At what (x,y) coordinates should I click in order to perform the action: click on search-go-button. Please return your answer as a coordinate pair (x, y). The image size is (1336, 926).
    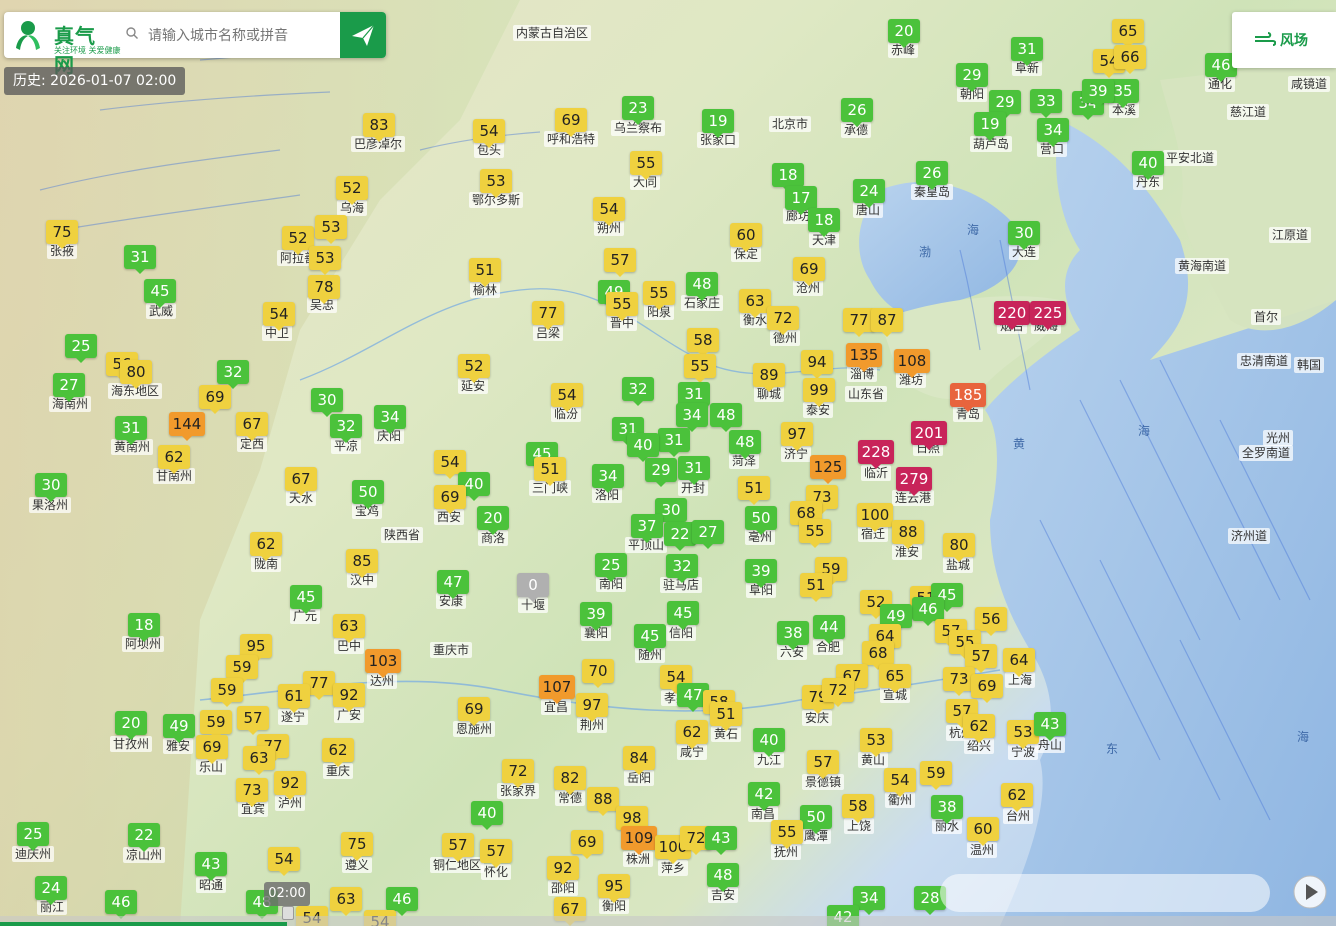
    Looking at the image, I should click on (363, 35).